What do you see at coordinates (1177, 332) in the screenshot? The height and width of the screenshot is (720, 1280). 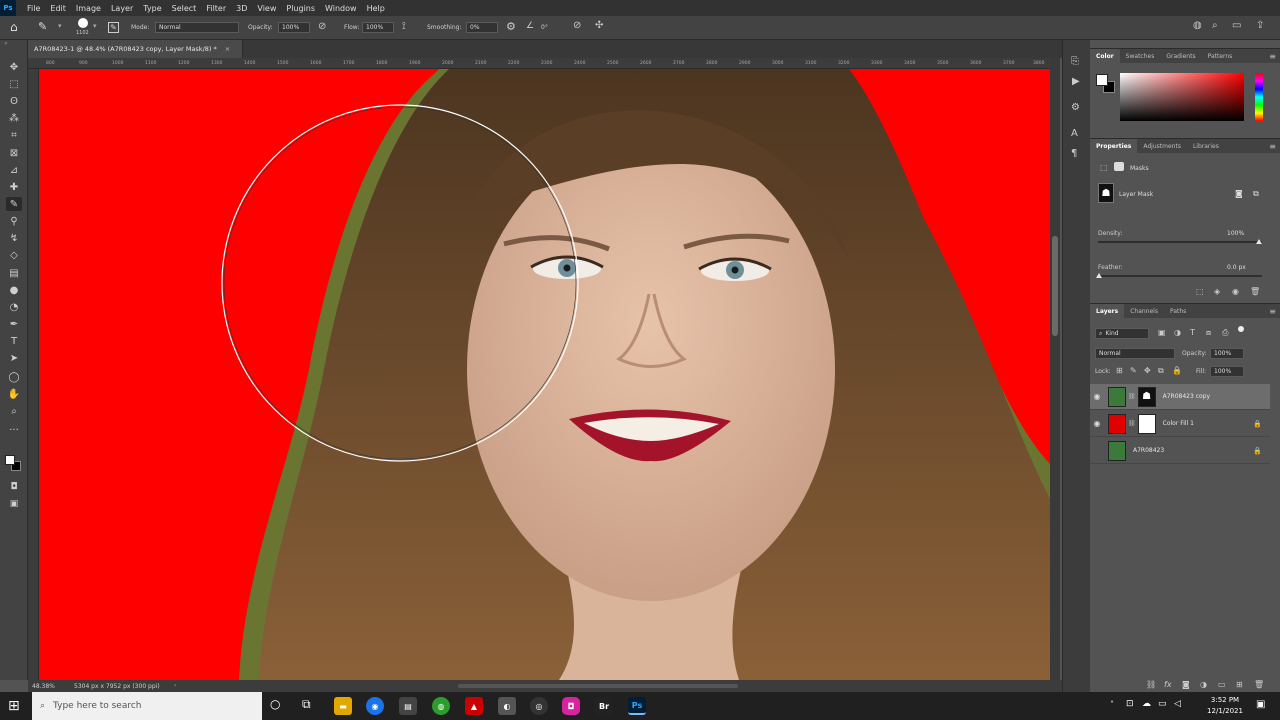 I see `filter-adjustment-icon: ◑` at bounding box center [1177, 332].